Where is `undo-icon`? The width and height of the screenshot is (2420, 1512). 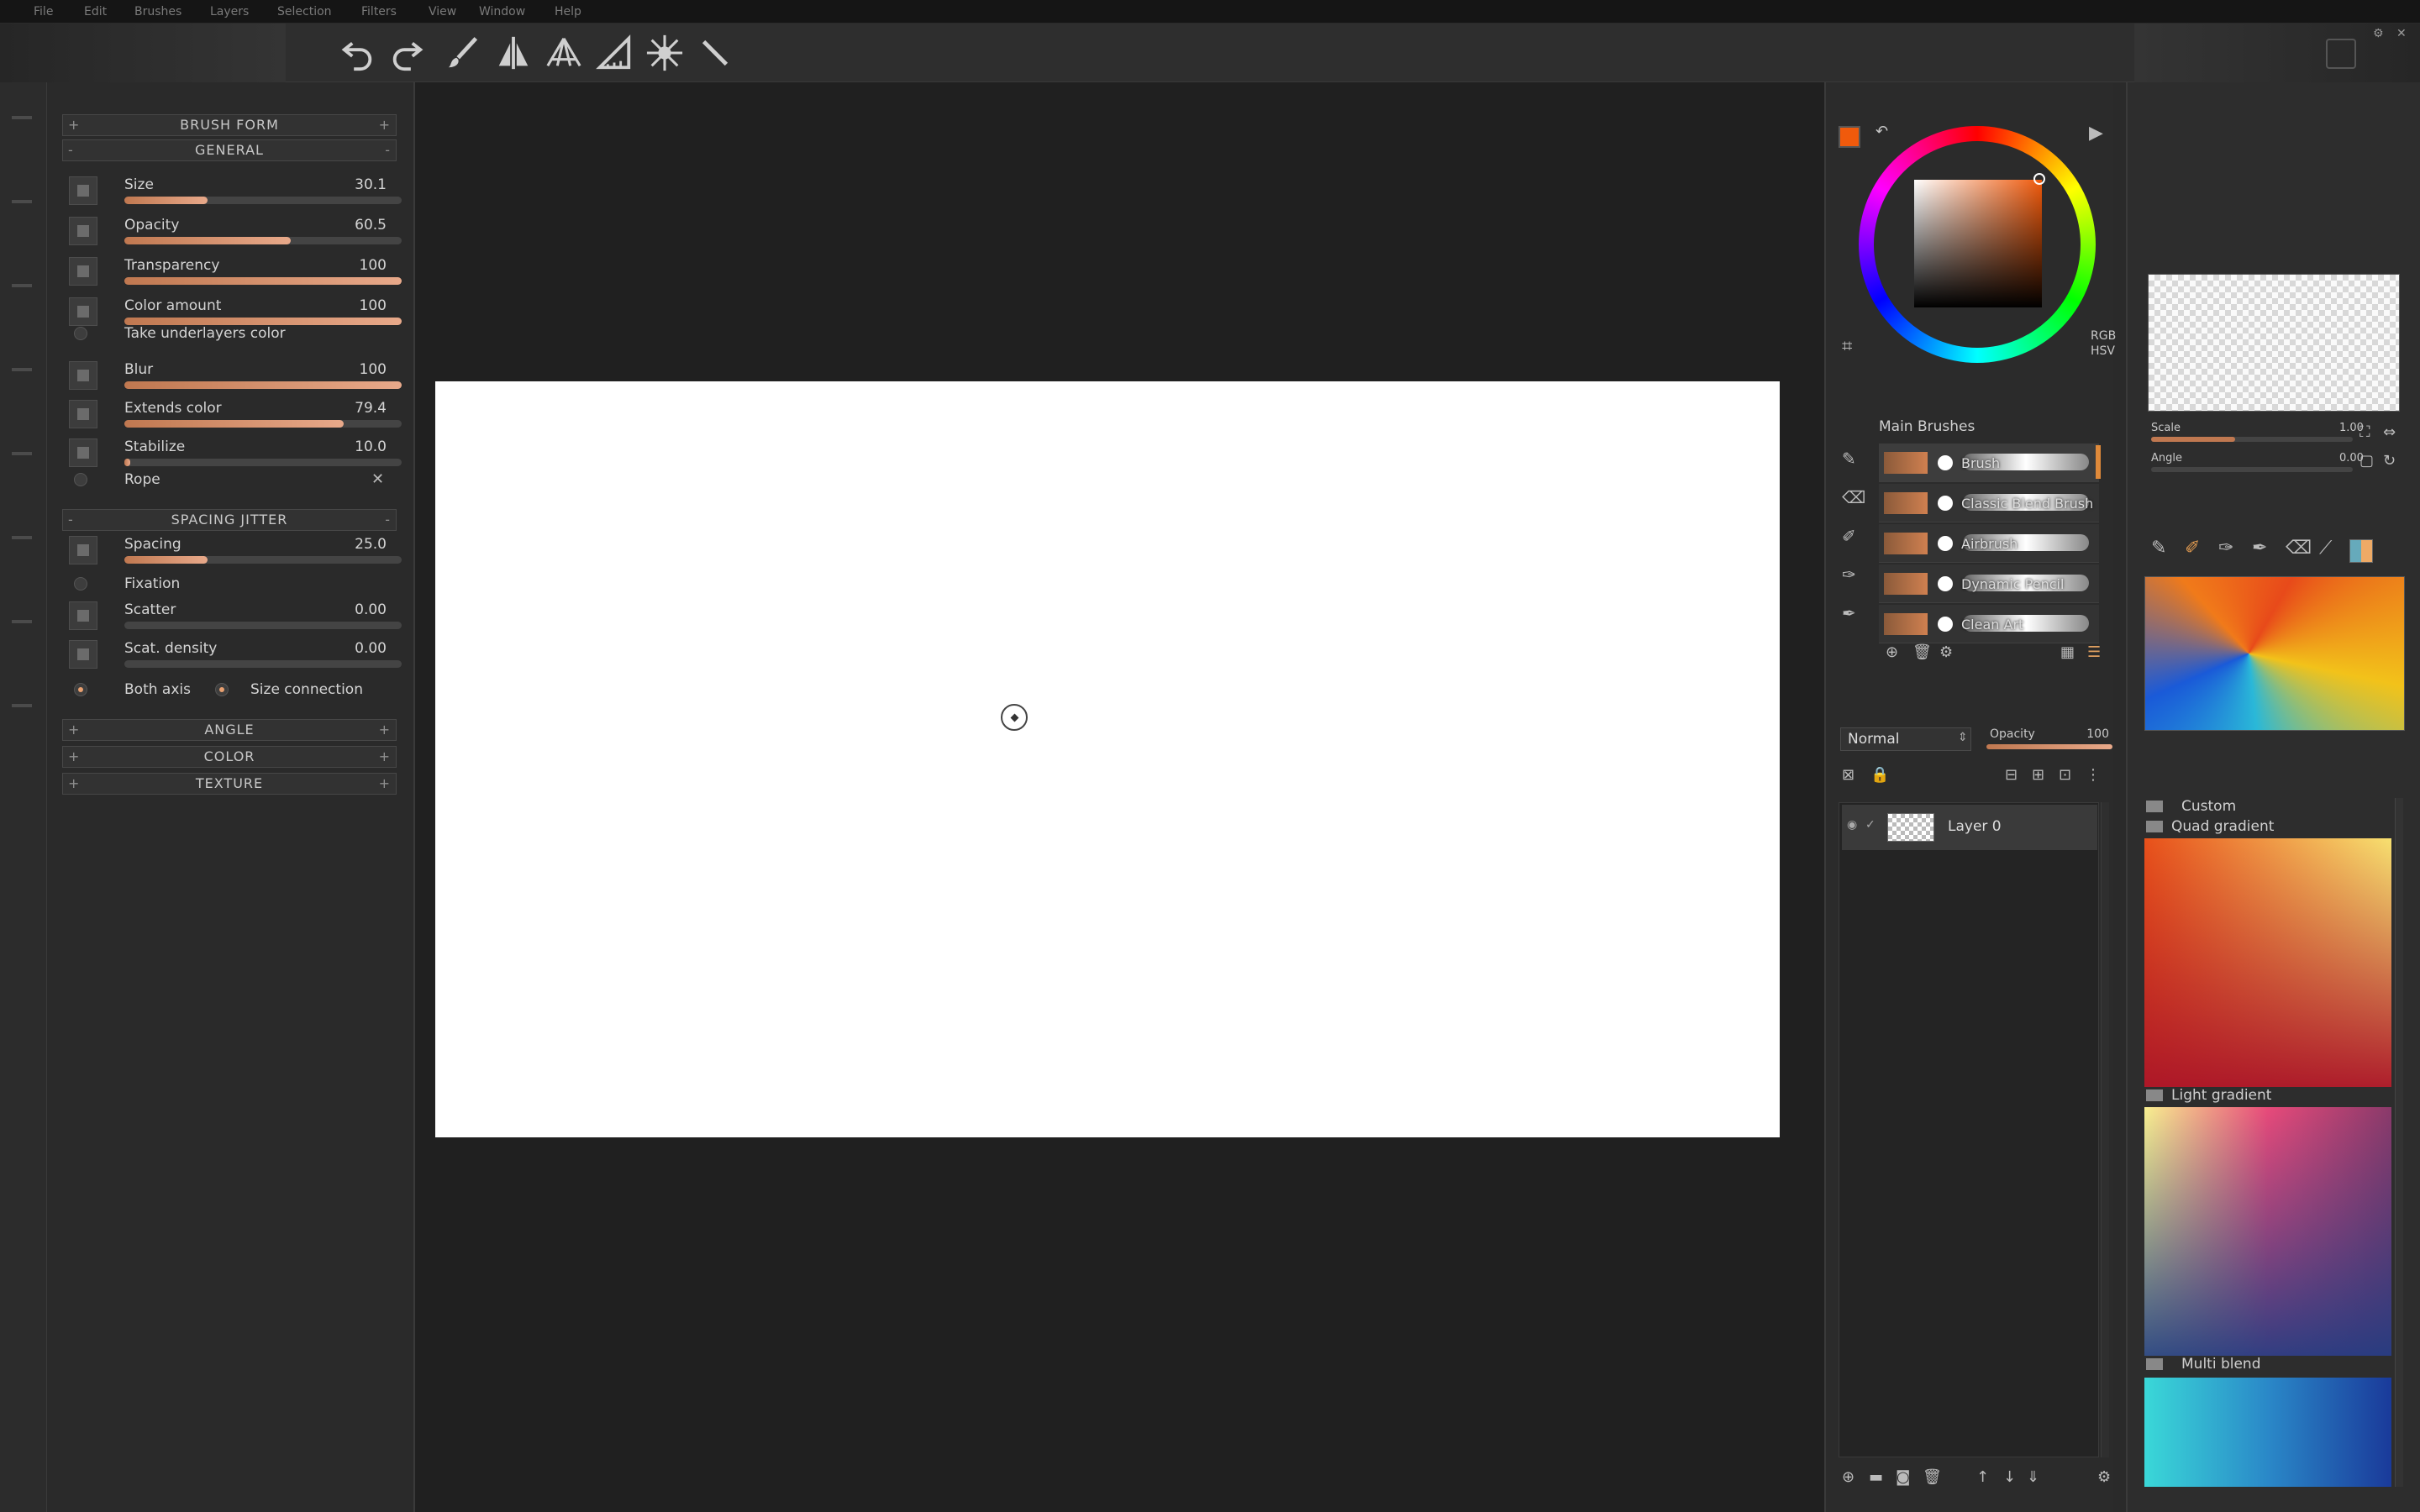 undo-icon is located at coordinates (357, 53).